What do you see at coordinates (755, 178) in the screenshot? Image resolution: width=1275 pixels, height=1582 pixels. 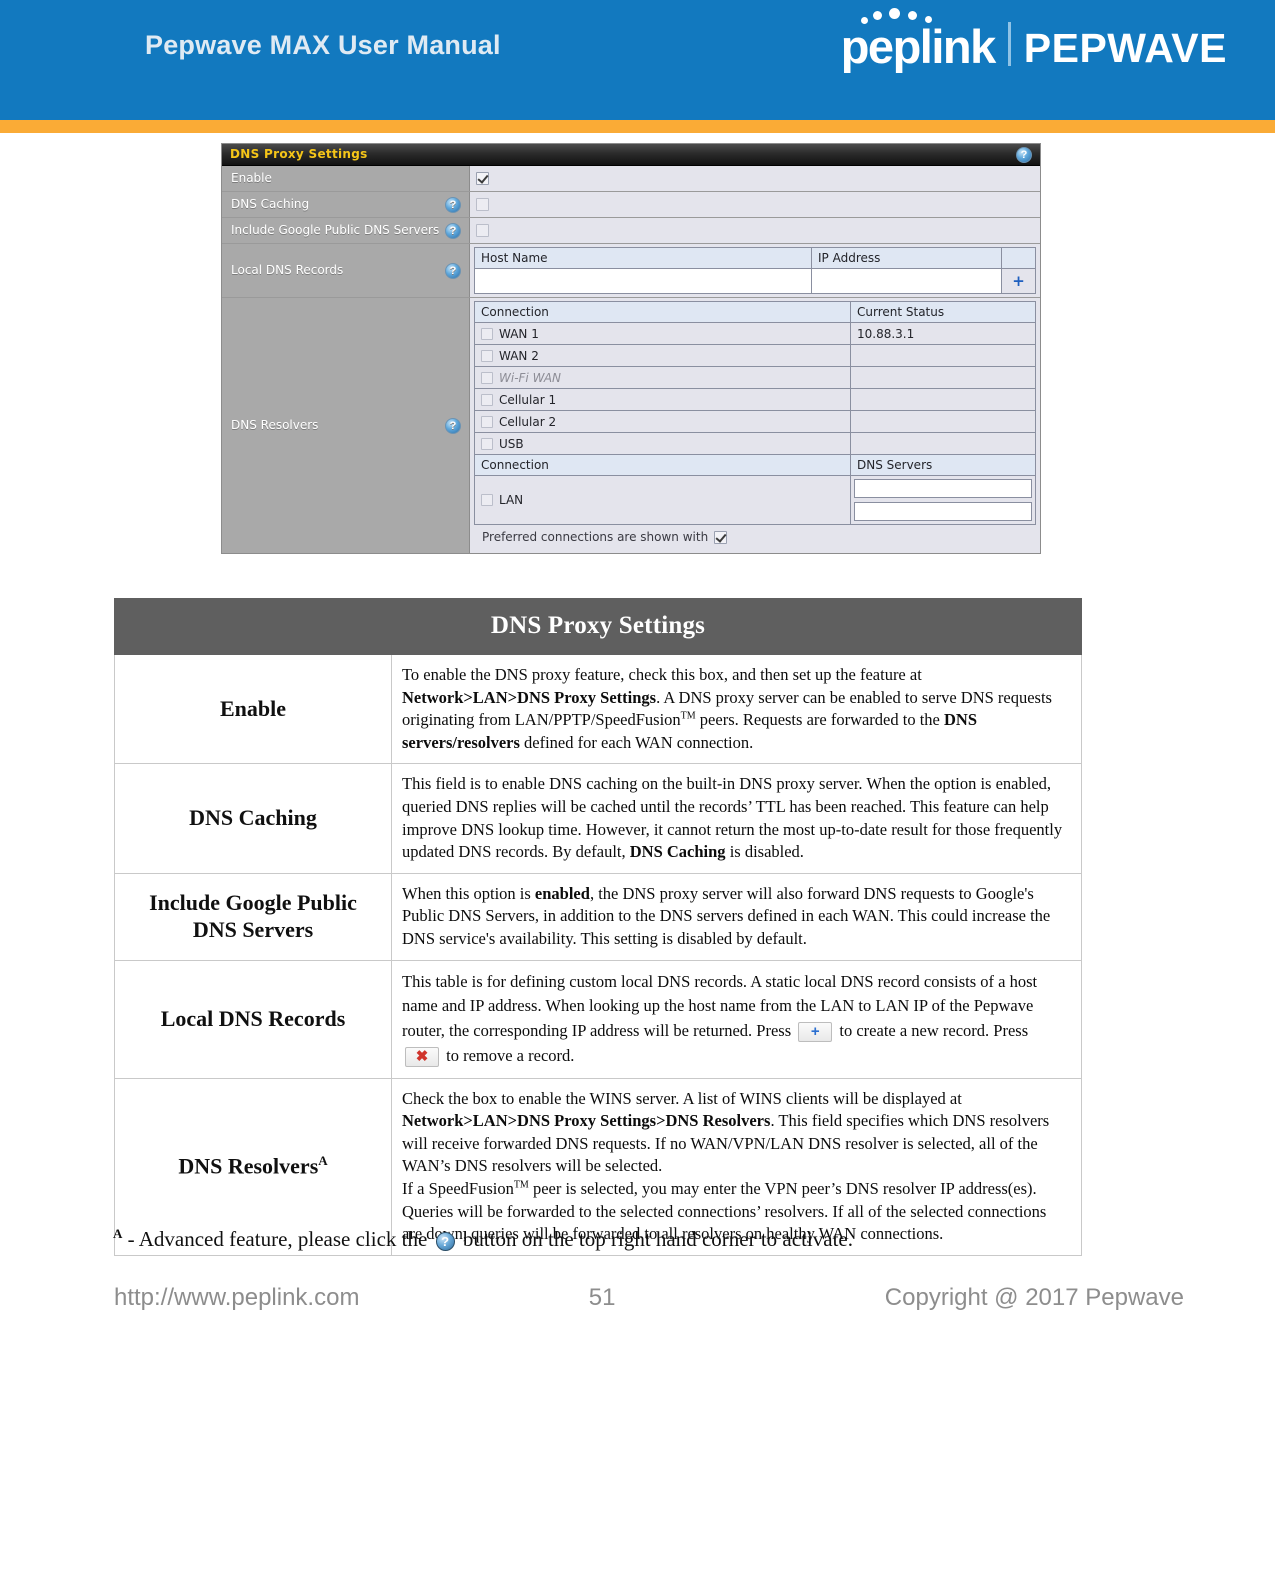 I see `panel-value-enable` at bounding box center [755, 178].